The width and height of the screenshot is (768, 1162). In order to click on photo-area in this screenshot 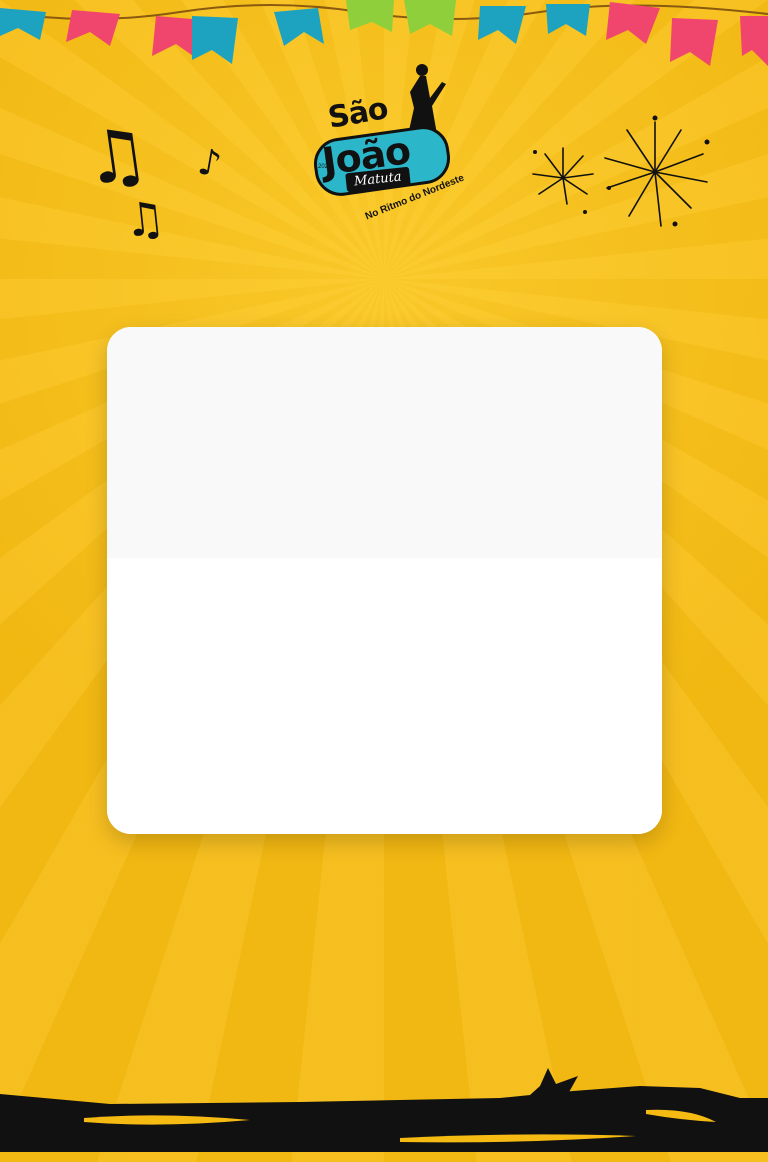, I will do `click(384, 442)`.